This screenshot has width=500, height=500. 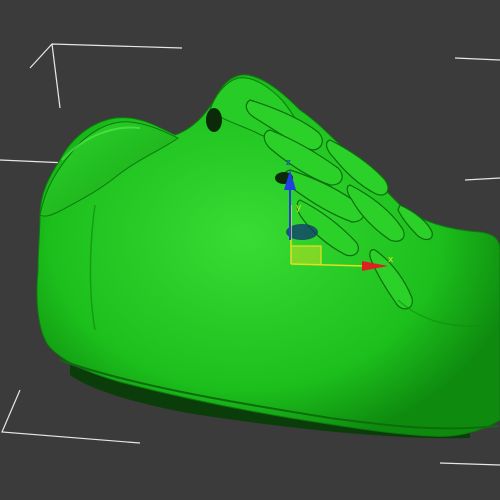 I want to click on gizmo-x-label: x, so click(x=391, y=260).